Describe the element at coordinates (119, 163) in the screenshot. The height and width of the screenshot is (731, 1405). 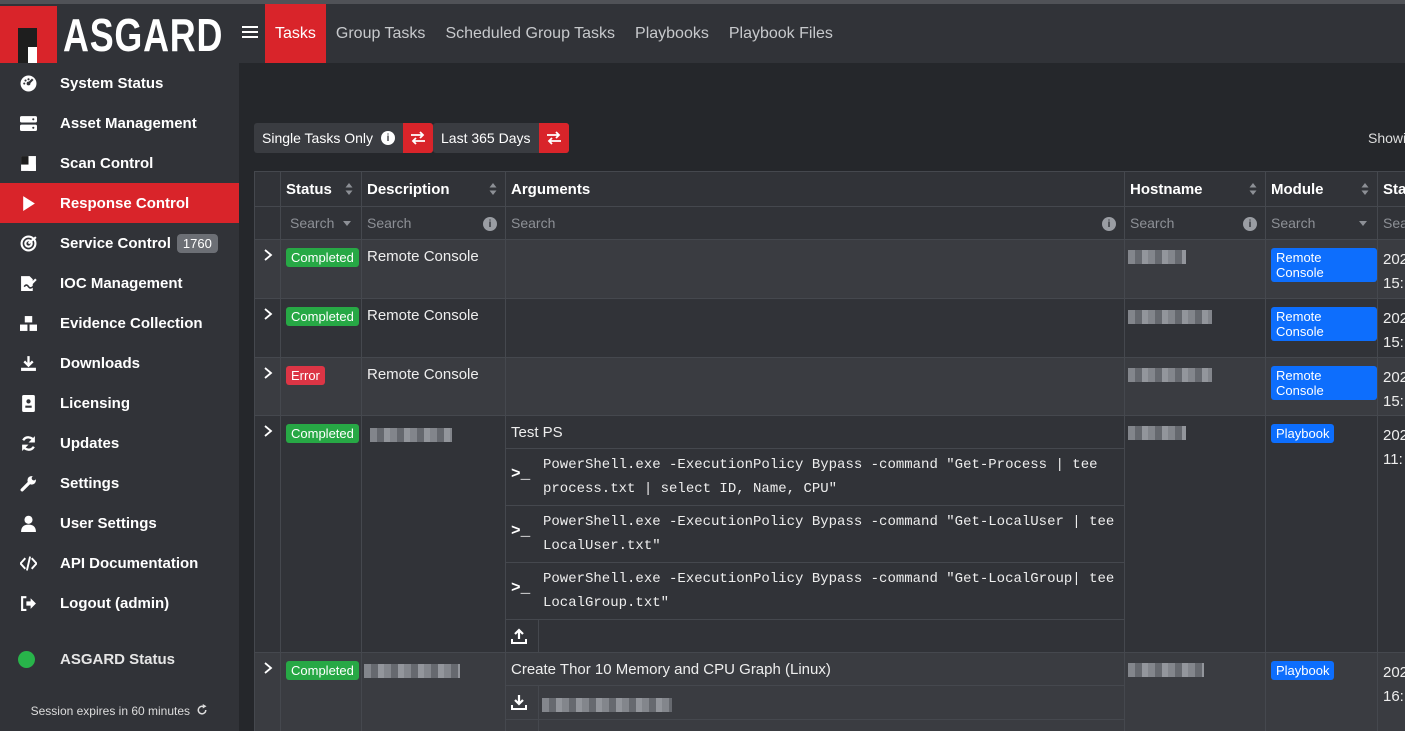
I see `sidebar-item-scan-control: Scan Control` at that location.